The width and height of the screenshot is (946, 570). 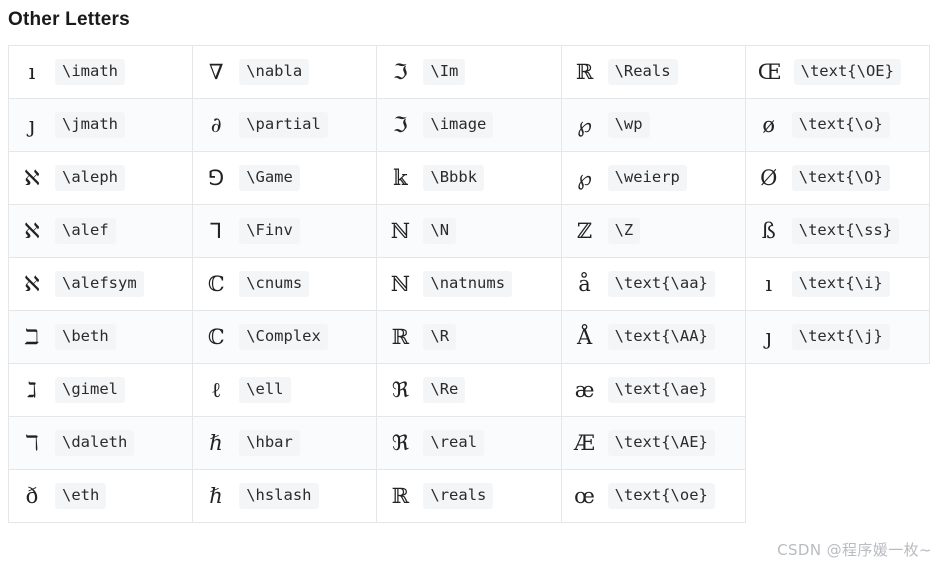 I want to click on symbol-cell: ℓ \ell, so click(x=285, y=390).